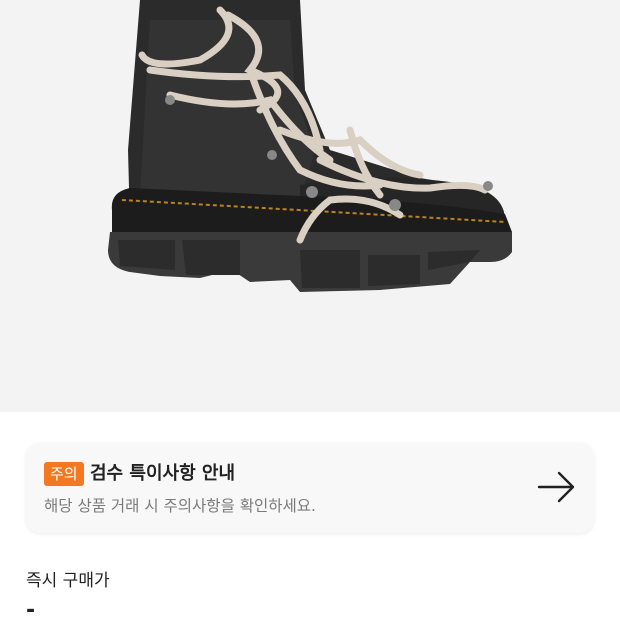 The width and height of the screenshot is (620, 623). Describe the element at coordinates (163, 473) in the screenshot. I see `notice-title: 검수 특이사항 안내` at that location.